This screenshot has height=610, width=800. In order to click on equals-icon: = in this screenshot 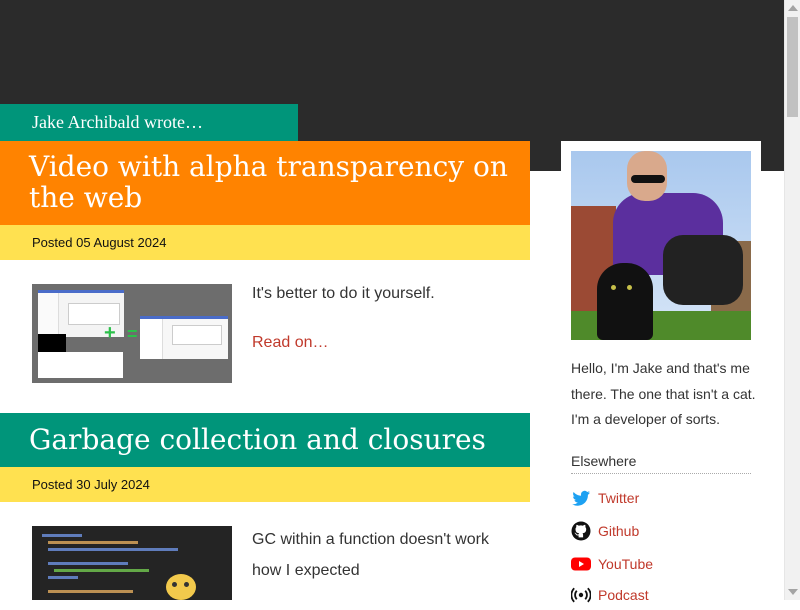, I will do `click(132, 334)`.